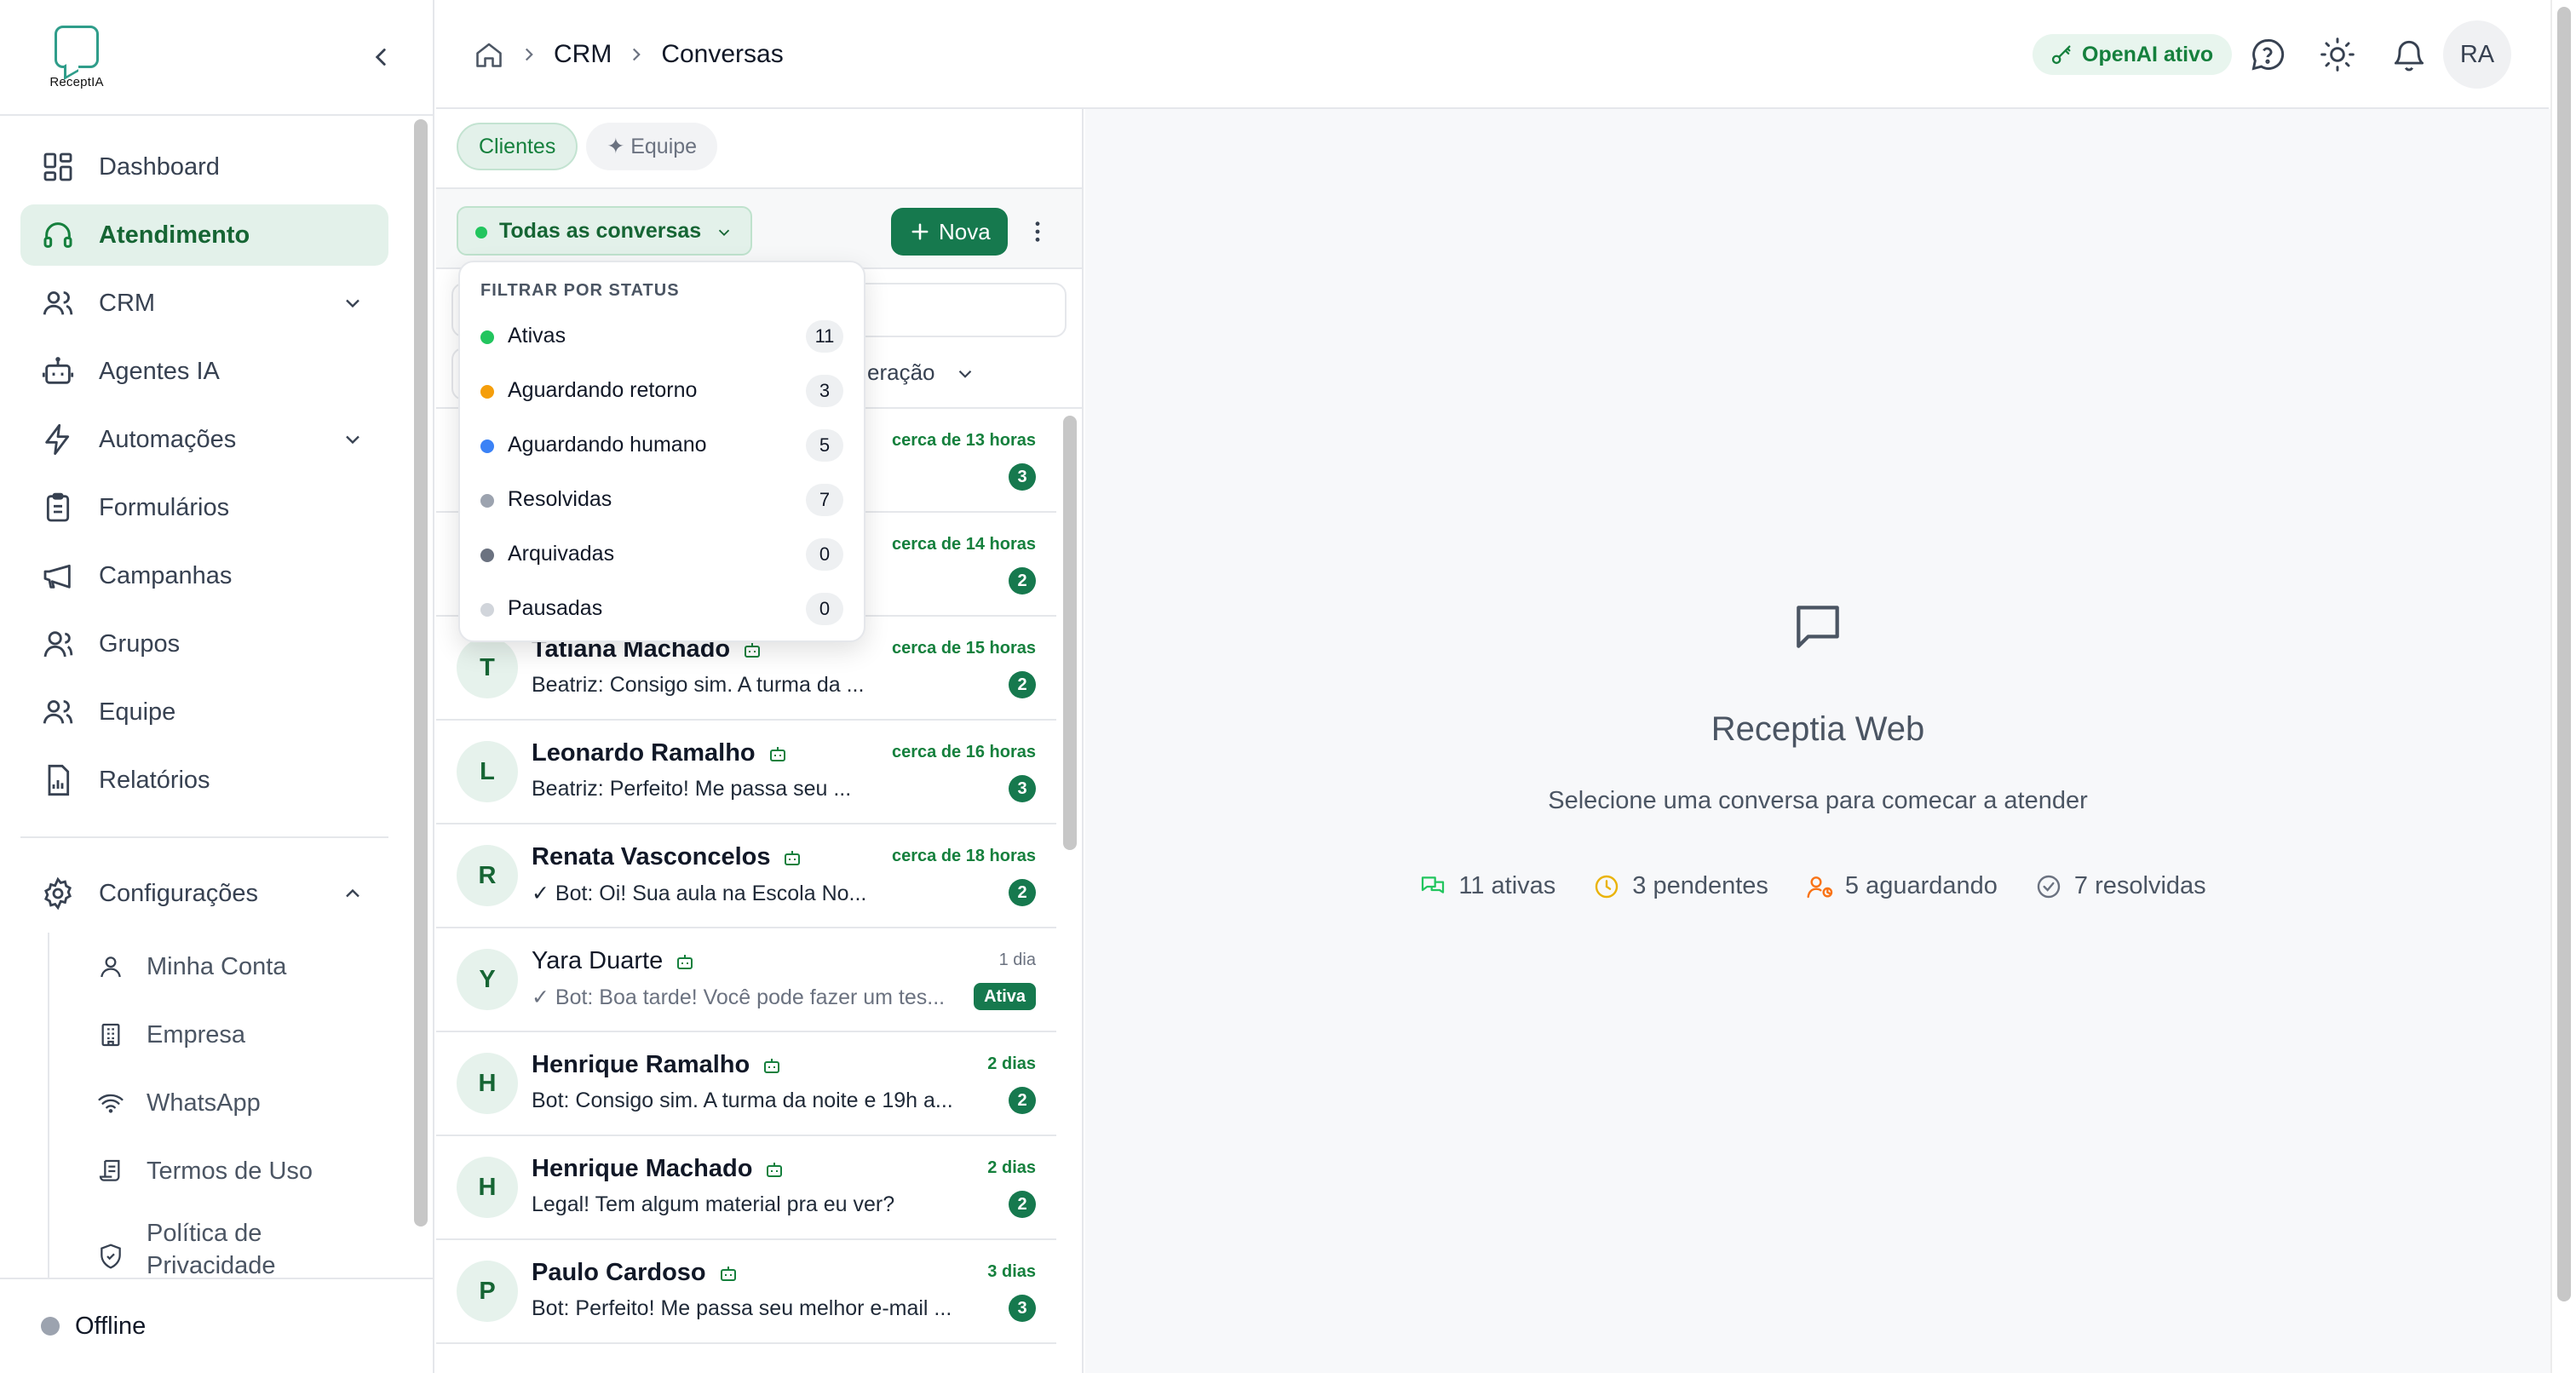  I want to click on help-chat-icon, so click(2268, 54).